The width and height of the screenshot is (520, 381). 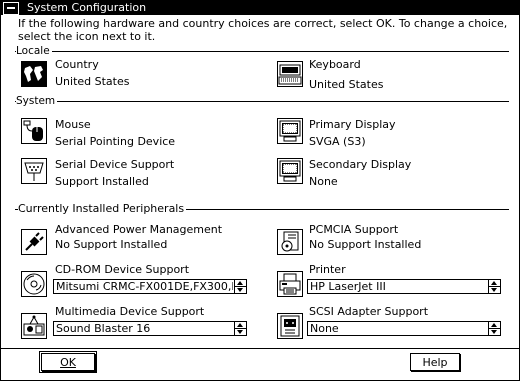 What do you see at coordinates (260, 348) in the screenshot?
I see `button-bar-divider` at bounding box center [260, 348].